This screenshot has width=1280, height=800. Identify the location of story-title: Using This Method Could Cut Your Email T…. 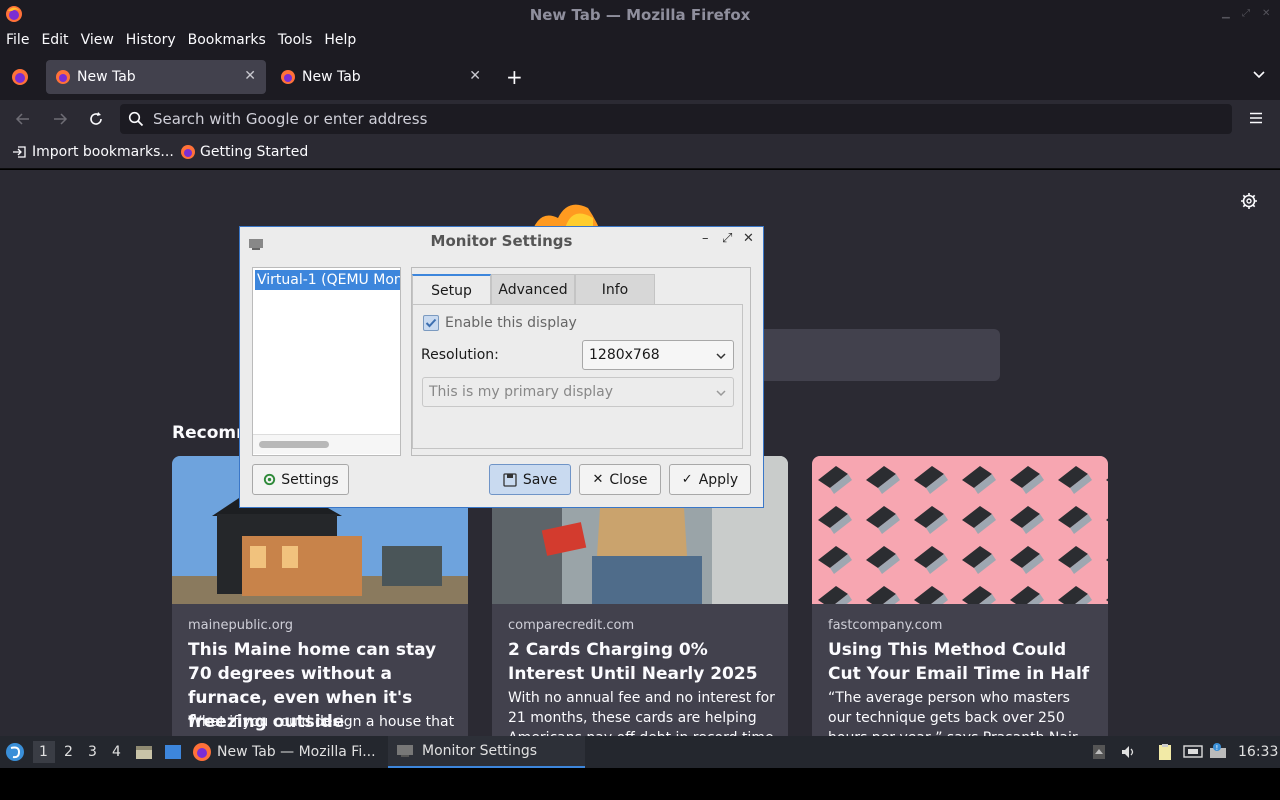
(959, 662).